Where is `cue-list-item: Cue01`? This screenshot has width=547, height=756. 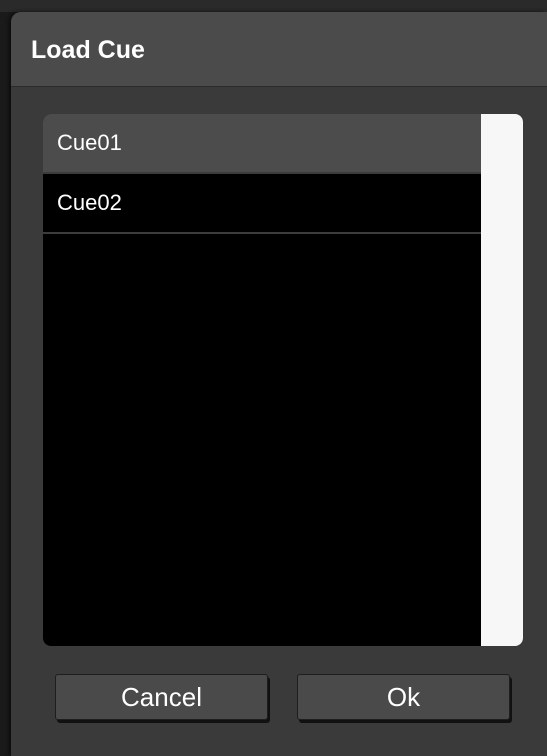
cue-list-item: Cue01 is located at coordinates (262, 144).